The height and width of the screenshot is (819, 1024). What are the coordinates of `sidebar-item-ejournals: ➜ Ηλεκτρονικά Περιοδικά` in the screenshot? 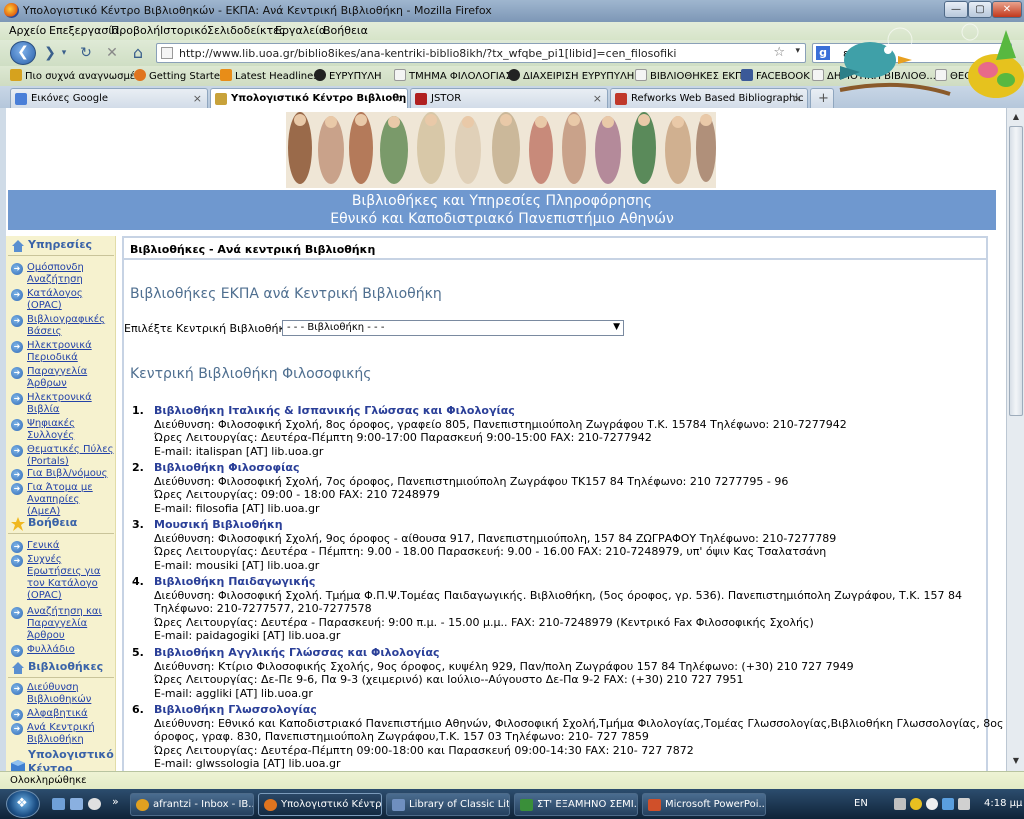 It's located at (61, 352).